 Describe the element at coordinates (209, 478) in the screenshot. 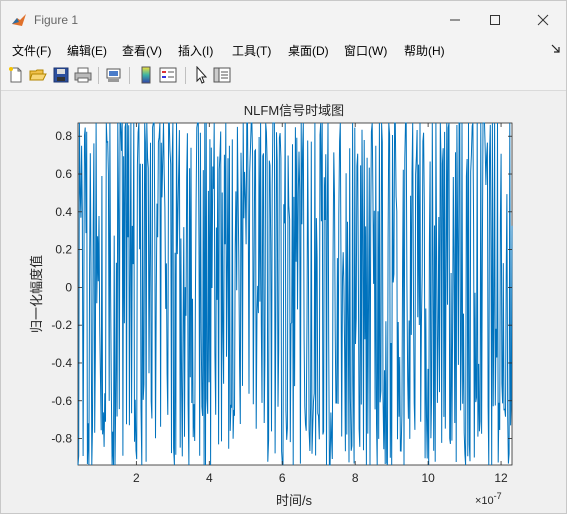

I see `x-tick-label: 4` at that location.